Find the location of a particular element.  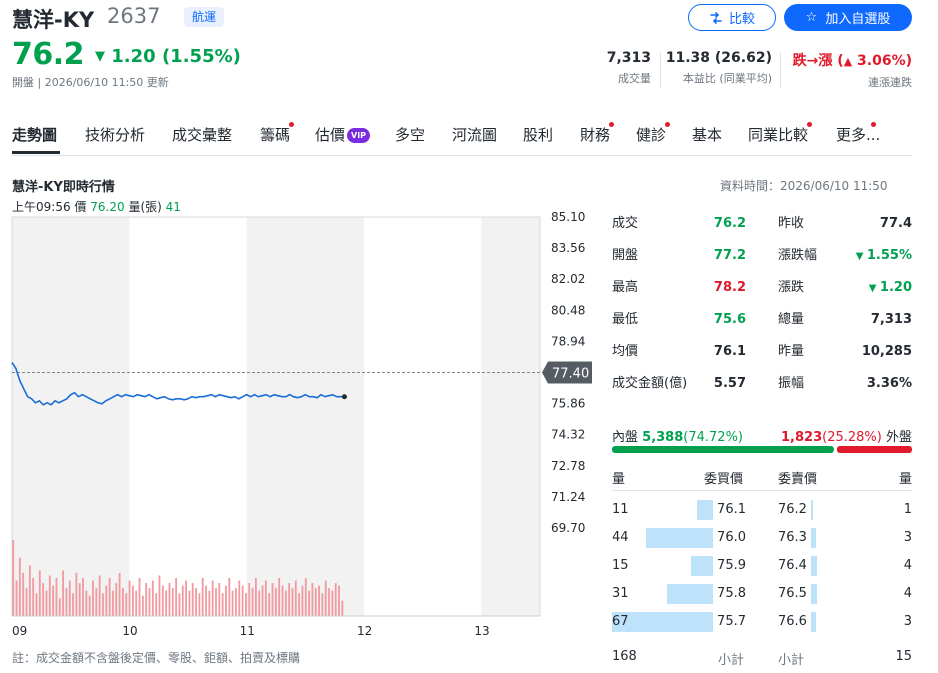

stat-volume: 7,313 成交量 is located at coordinates (629, 68).